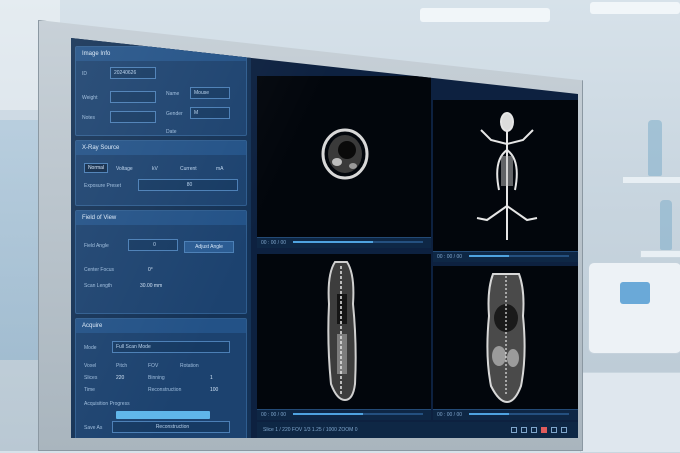  Describe the element at coordinates (210, 113) in the screenshot. I see `gender-field: M` at that location.